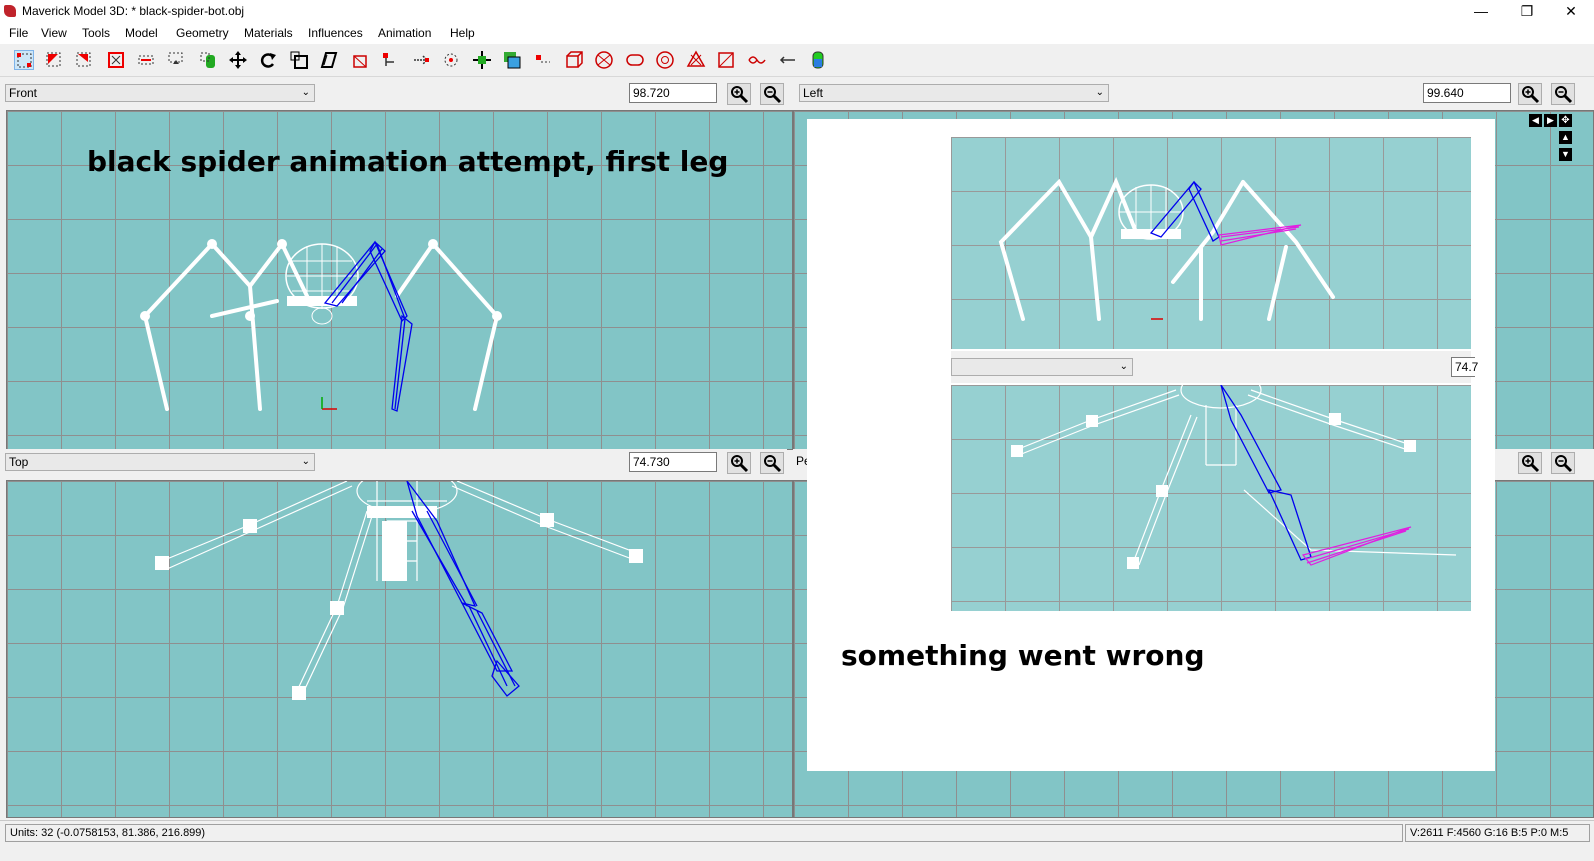 The height and width of the screenshot is (861, 1594). I want to click on create-cube-icon, so click(573, 60).